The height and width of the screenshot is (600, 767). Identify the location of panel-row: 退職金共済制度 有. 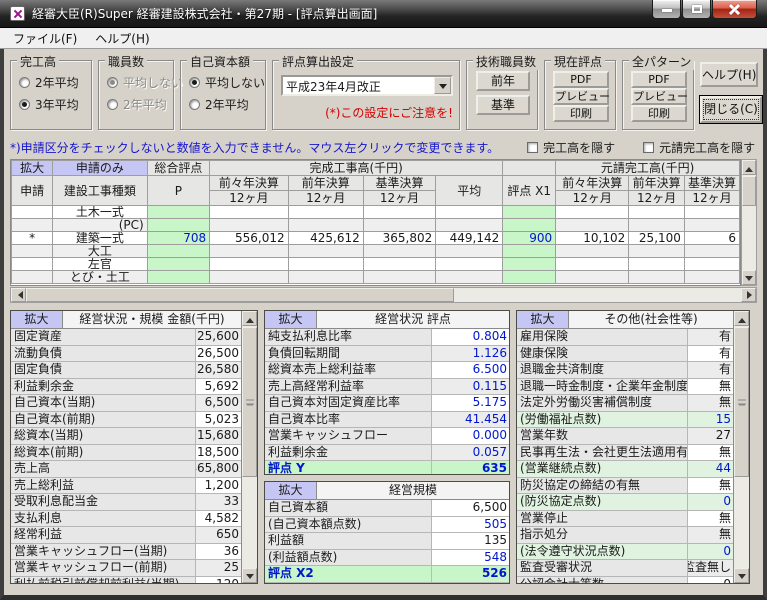
(625, 370).